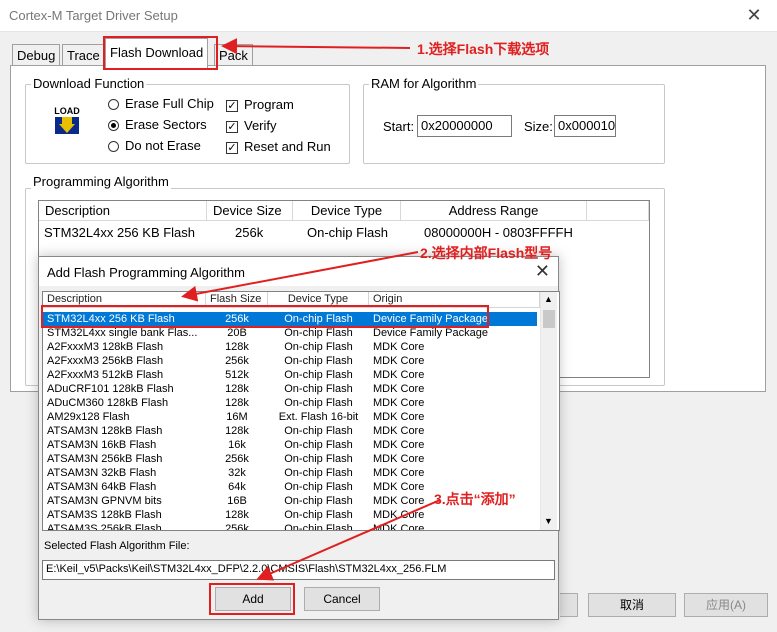  What do you see at coordinates (160, 53) in the screenshot?
I see `highlight-flash-download-tab` at bounding box center [160, 53].